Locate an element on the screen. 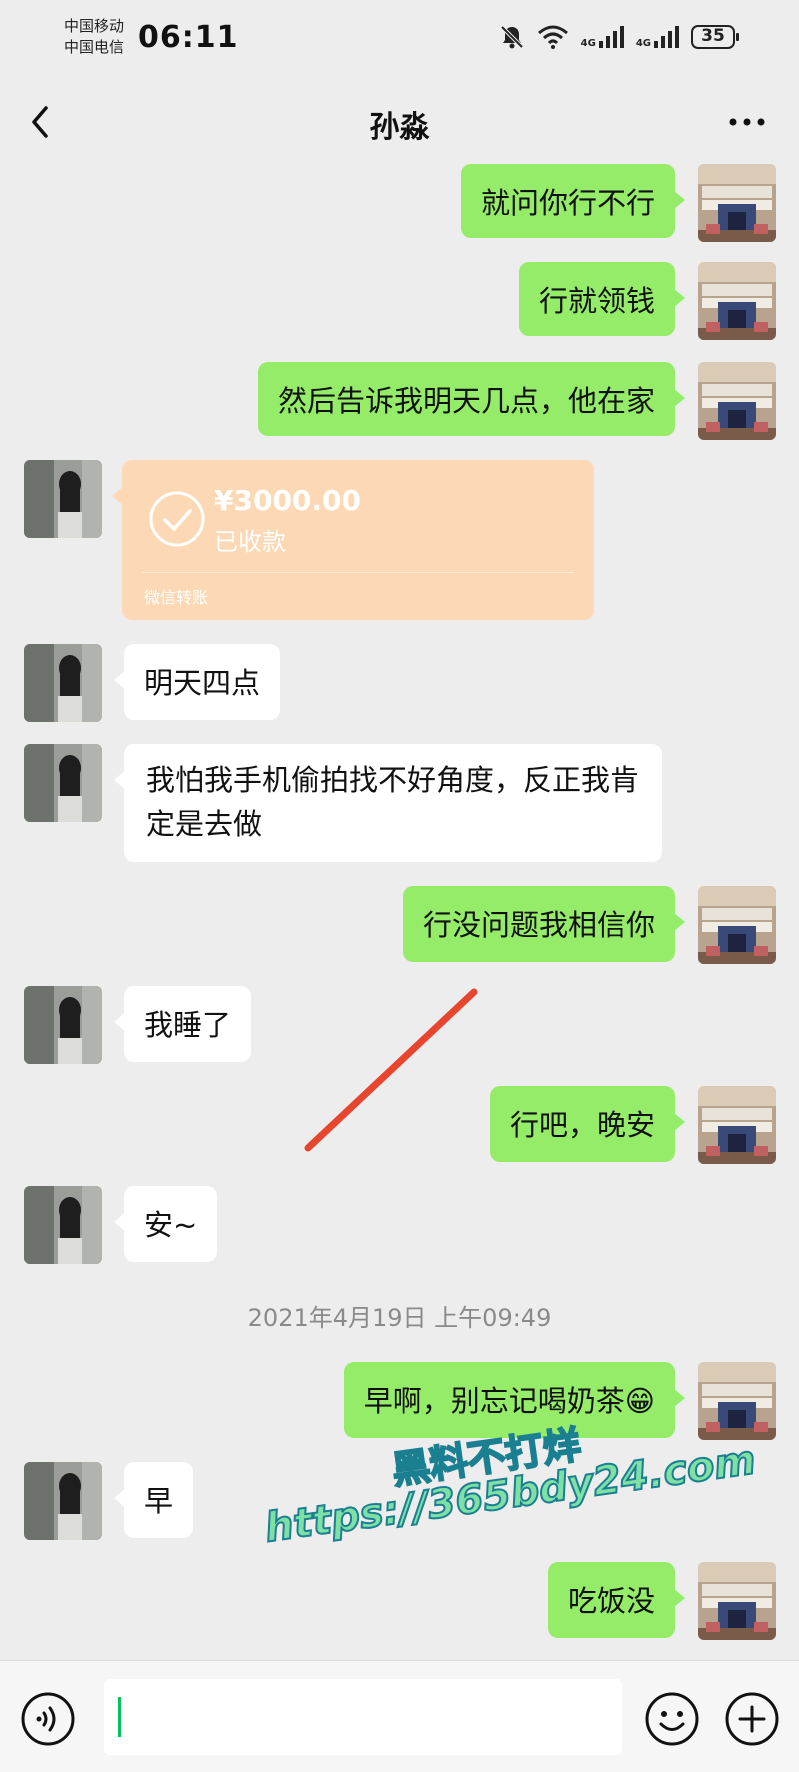 Image resolution: width=799 pixels, height=1772 pixels. more-dots-icon is located at coordinates (747, 122).